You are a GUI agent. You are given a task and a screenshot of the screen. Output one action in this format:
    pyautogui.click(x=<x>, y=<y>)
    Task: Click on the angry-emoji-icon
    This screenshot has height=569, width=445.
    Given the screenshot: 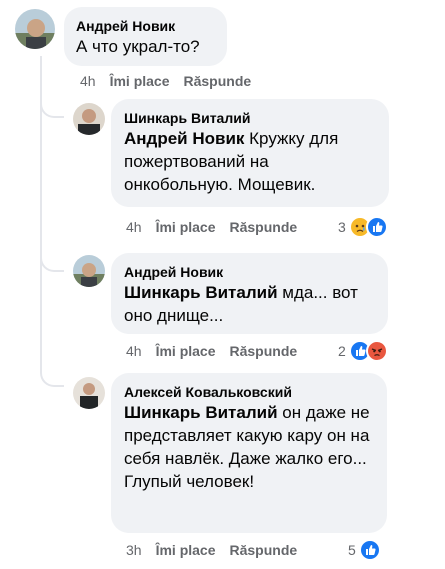 What is the action you would take?
    pyautogui.click(x=376, y=351)
    